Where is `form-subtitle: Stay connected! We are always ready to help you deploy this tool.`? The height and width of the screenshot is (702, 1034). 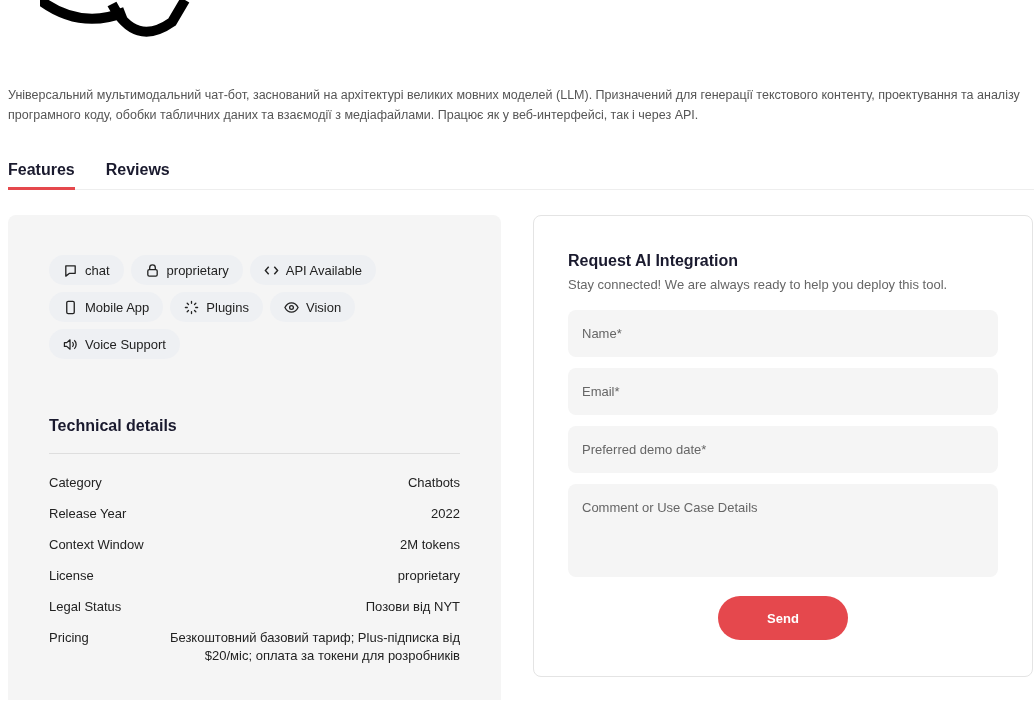 form-subtitle: Stay connected! We are always ready to help you deploy this tool. is located at coordinates (758, 284).